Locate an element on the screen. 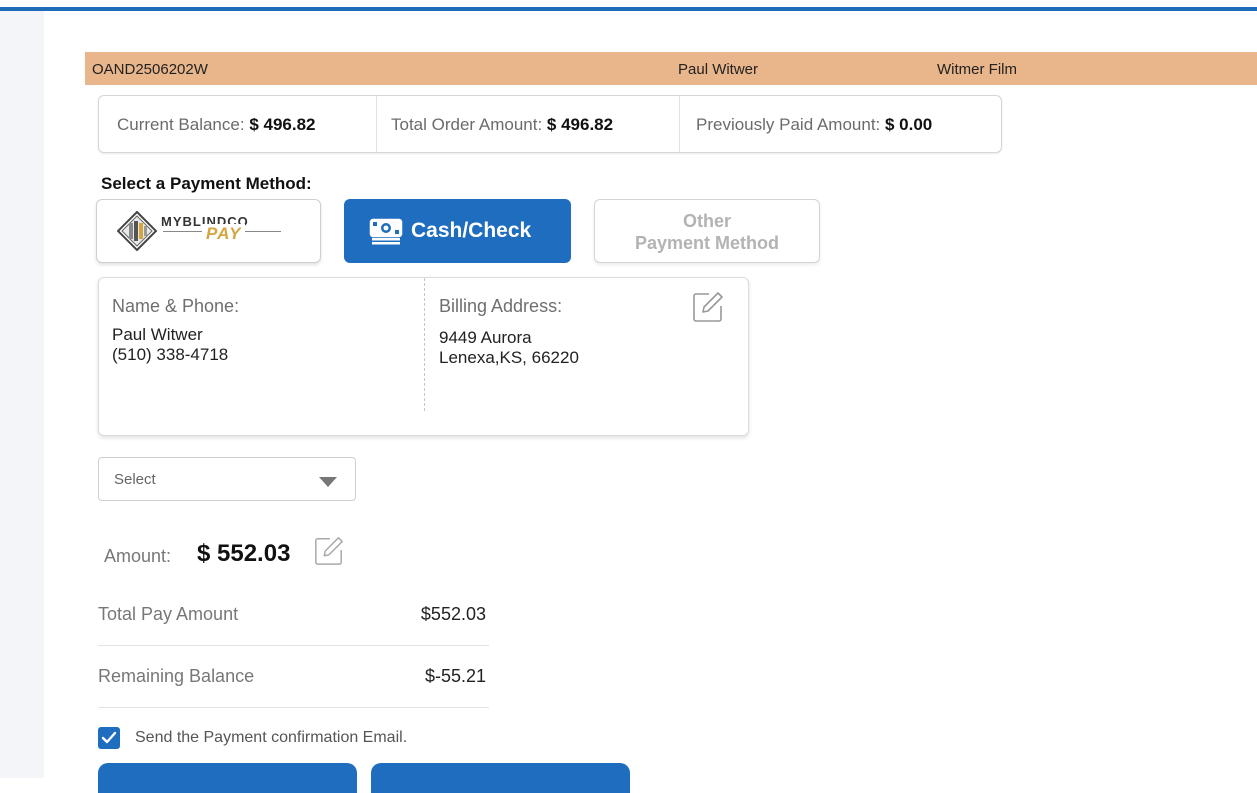 This screenshot has height=793, width=1257. edit-address-icon is located at coordinates (708, 307).